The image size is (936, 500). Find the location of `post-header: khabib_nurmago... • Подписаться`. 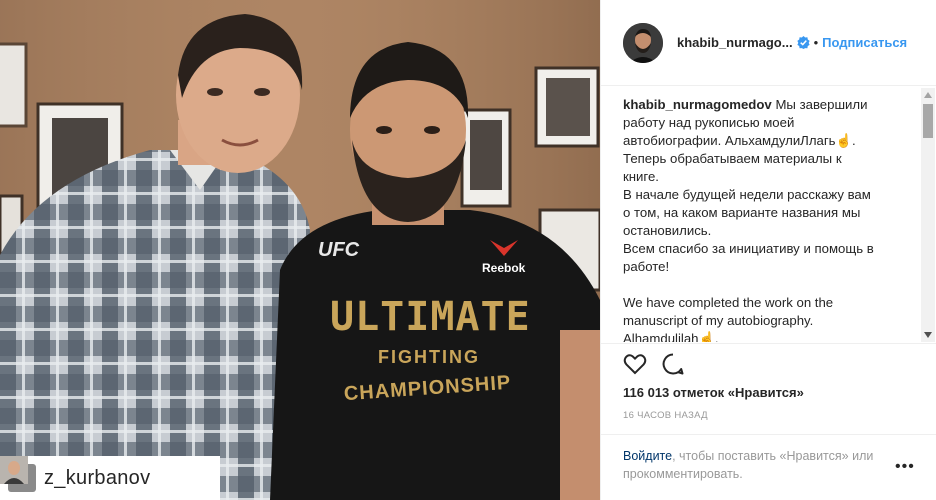

post-header: khabib_nurmago... • Подписаться is located at coordinates (768, 43).